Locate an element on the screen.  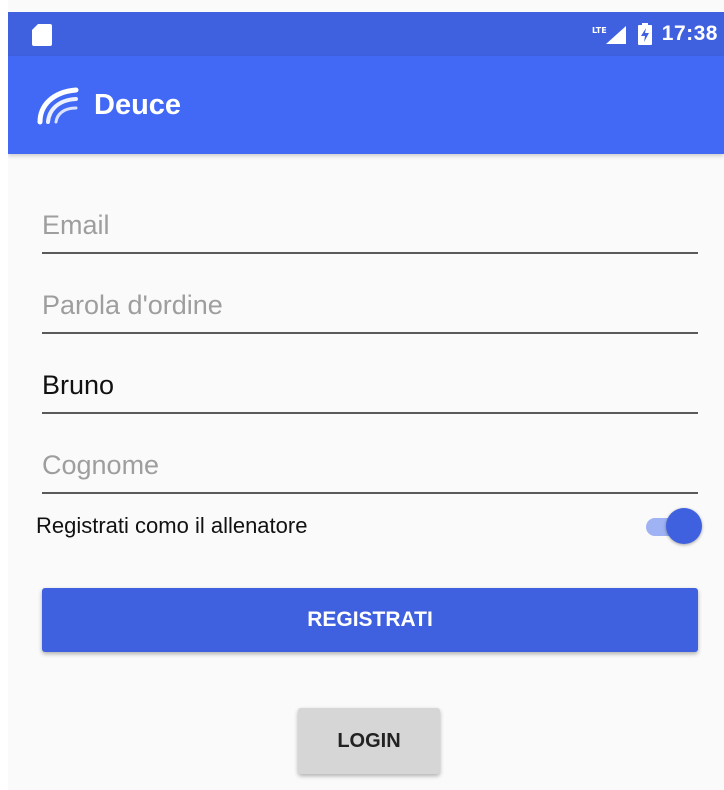
coach-switch-label: Registrati como il allenatore is located at coordinates (172, 525).